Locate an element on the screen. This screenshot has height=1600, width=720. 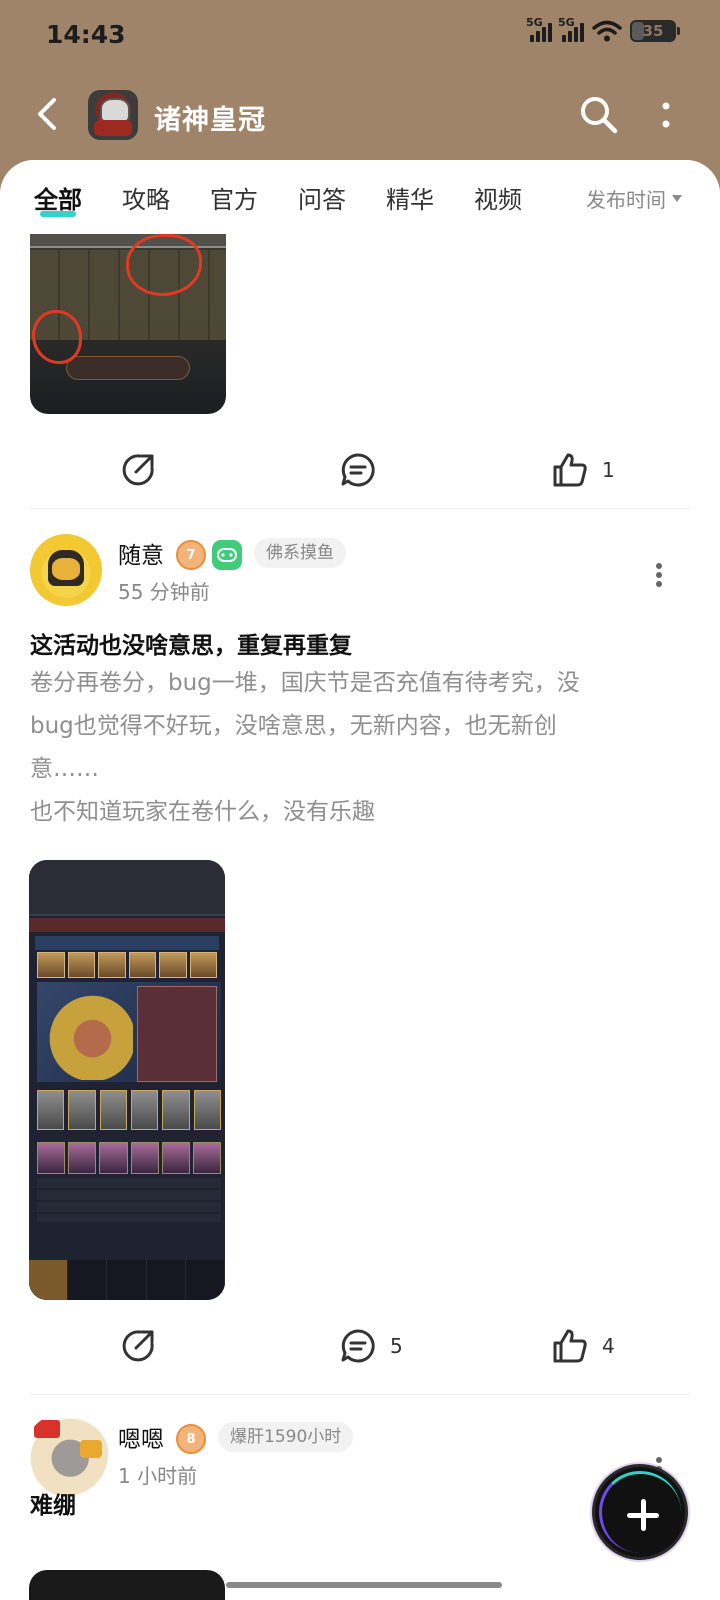
username: 随意 is located at coordinates (141, 553).